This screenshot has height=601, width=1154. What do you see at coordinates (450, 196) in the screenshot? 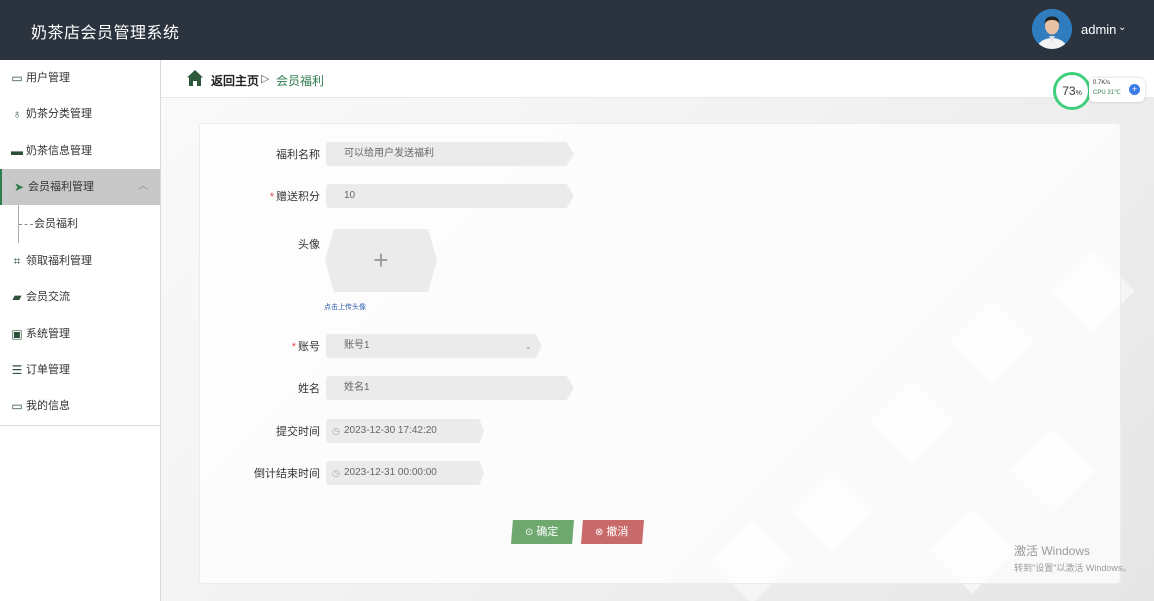
I see `points-input: 10` at bounding box center [450, 196].